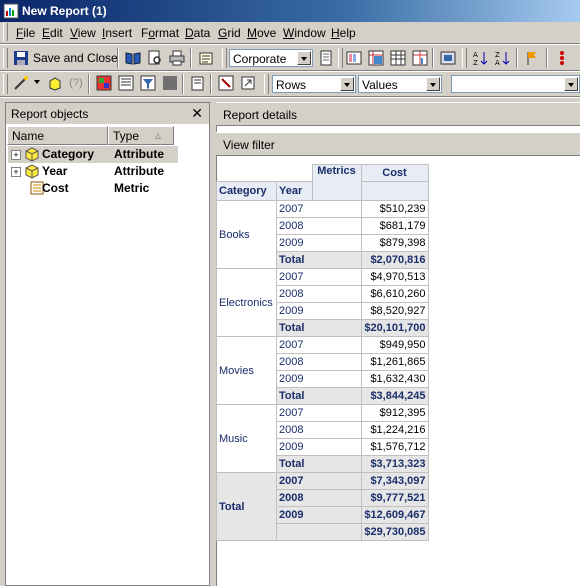 This screenshot has width=580, height=586. Describe the element at coordinates (304, 33) in the screenshot. I see `menu-window: Window` at that location.